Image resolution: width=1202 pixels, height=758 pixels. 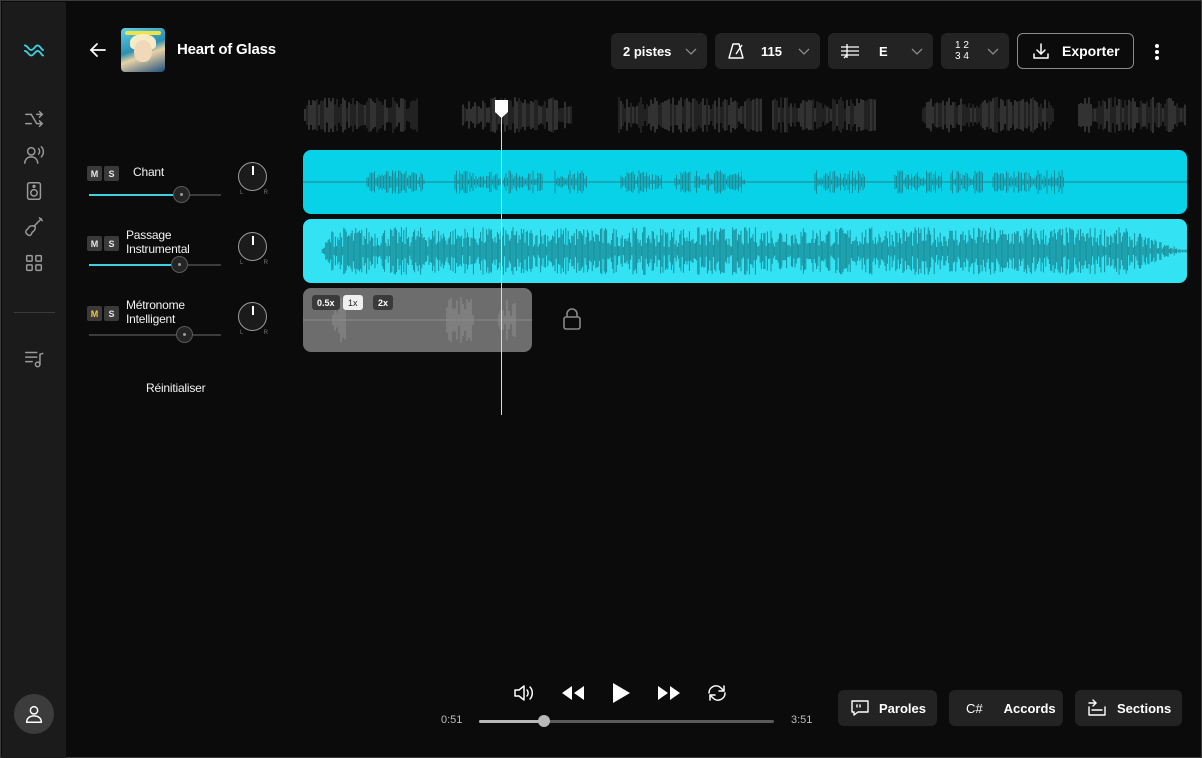 I want to click on track-control-metronome: M S Métronome Intelligent L R, so click(x=187, y=332).